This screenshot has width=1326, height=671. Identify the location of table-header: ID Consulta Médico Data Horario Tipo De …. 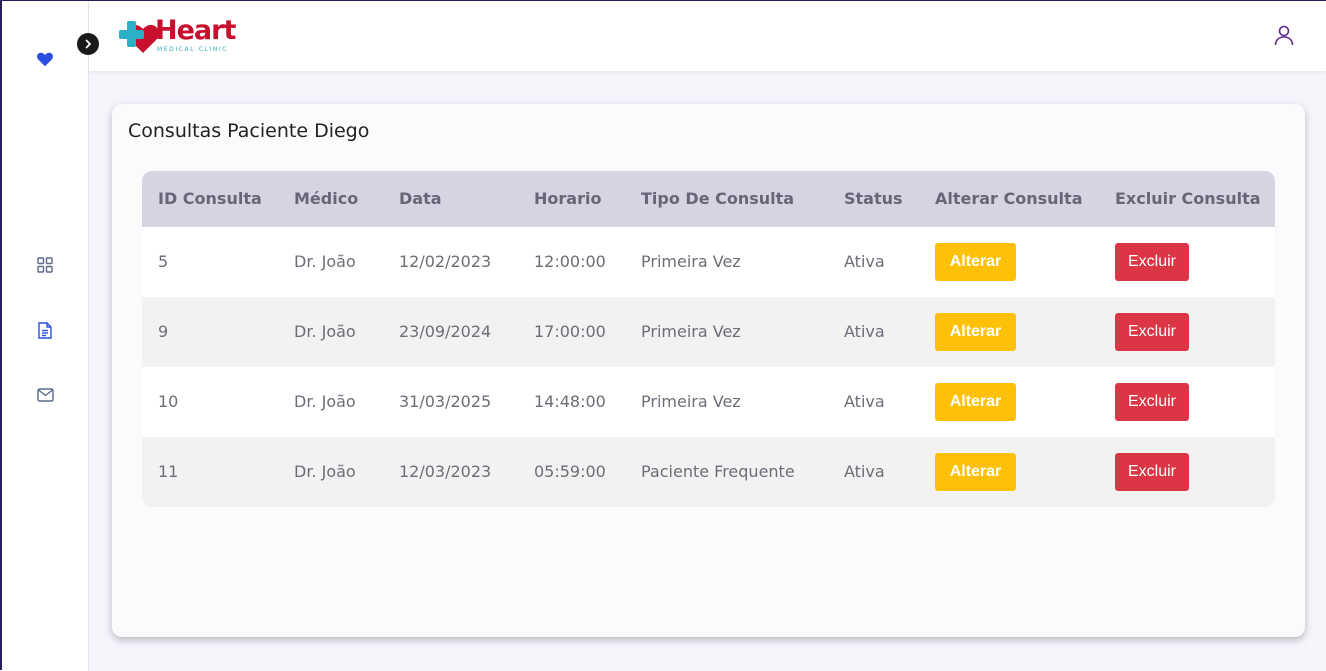
(708, 199).